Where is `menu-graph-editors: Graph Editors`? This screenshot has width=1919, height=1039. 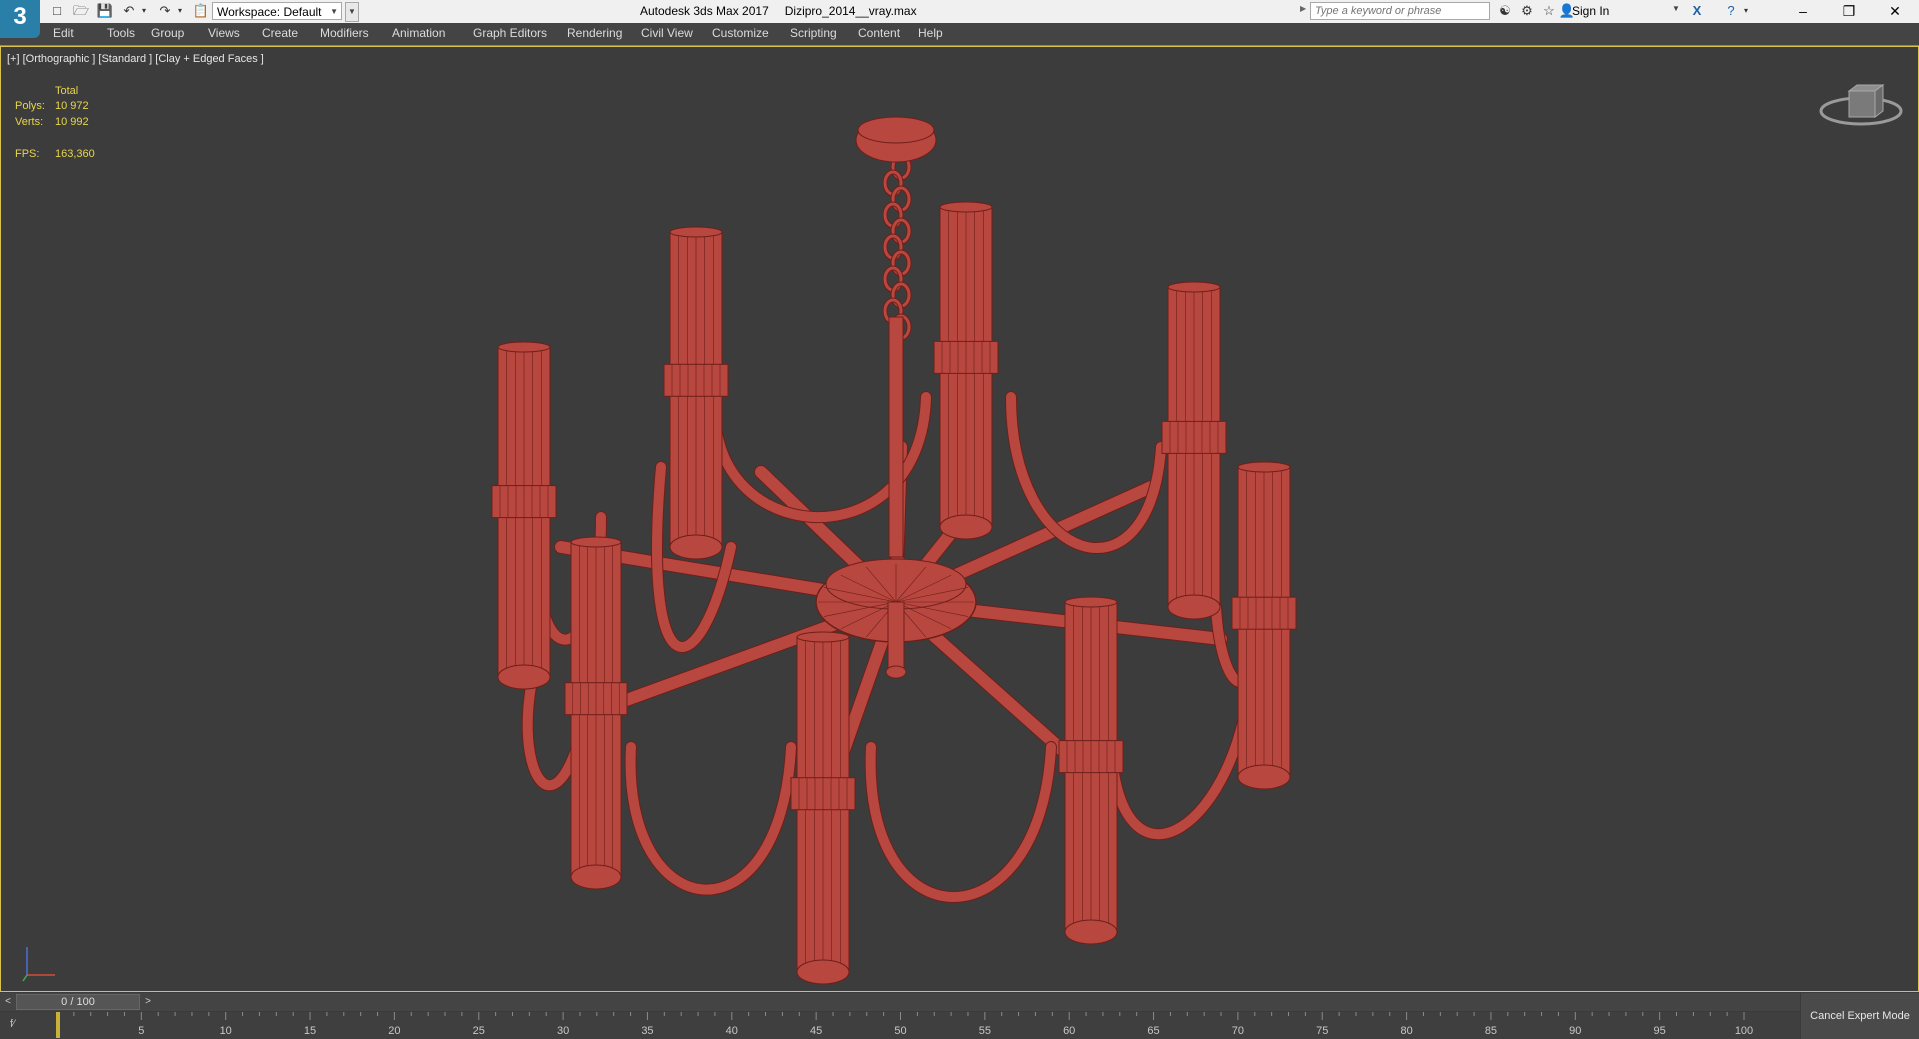
menu-graph-editors: Graph Editors is located at coordinates (510, 33).